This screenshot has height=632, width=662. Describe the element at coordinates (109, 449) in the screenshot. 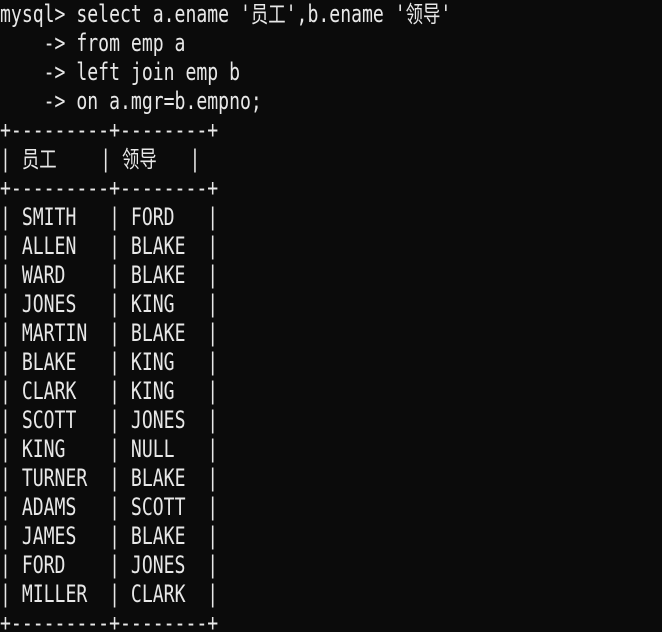

I see `table-row: | KING | NULL |` at that location.